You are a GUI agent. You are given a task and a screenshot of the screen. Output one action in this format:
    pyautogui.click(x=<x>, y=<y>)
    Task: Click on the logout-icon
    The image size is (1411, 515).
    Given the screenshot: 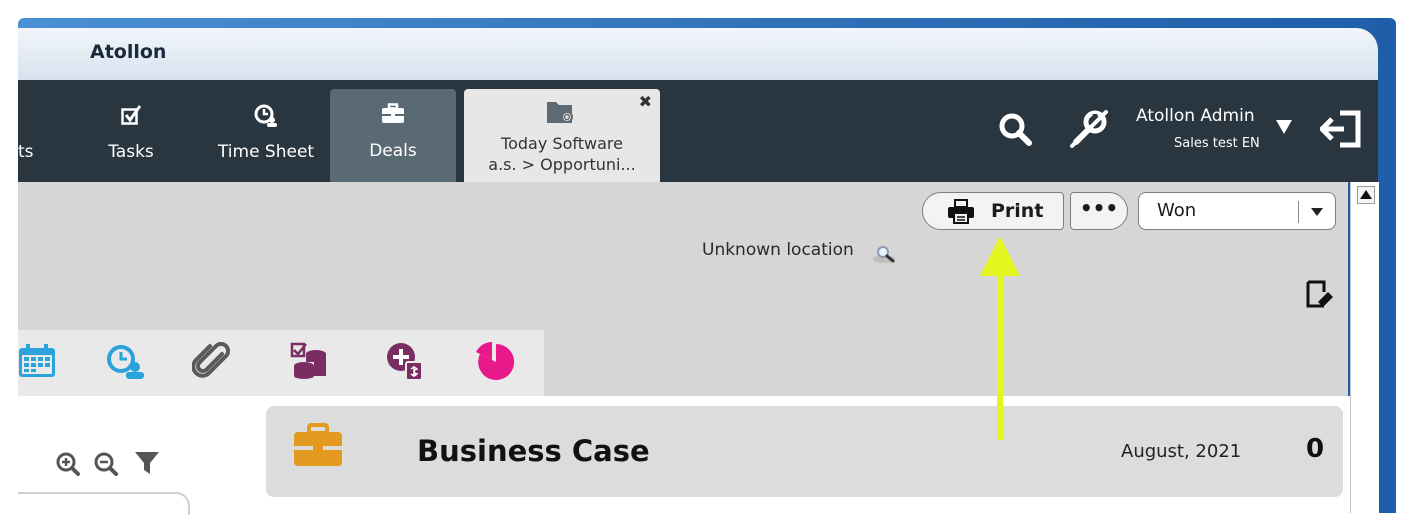 What is the action you would take?
    pyautogui.click(x=1340, y=131)
    